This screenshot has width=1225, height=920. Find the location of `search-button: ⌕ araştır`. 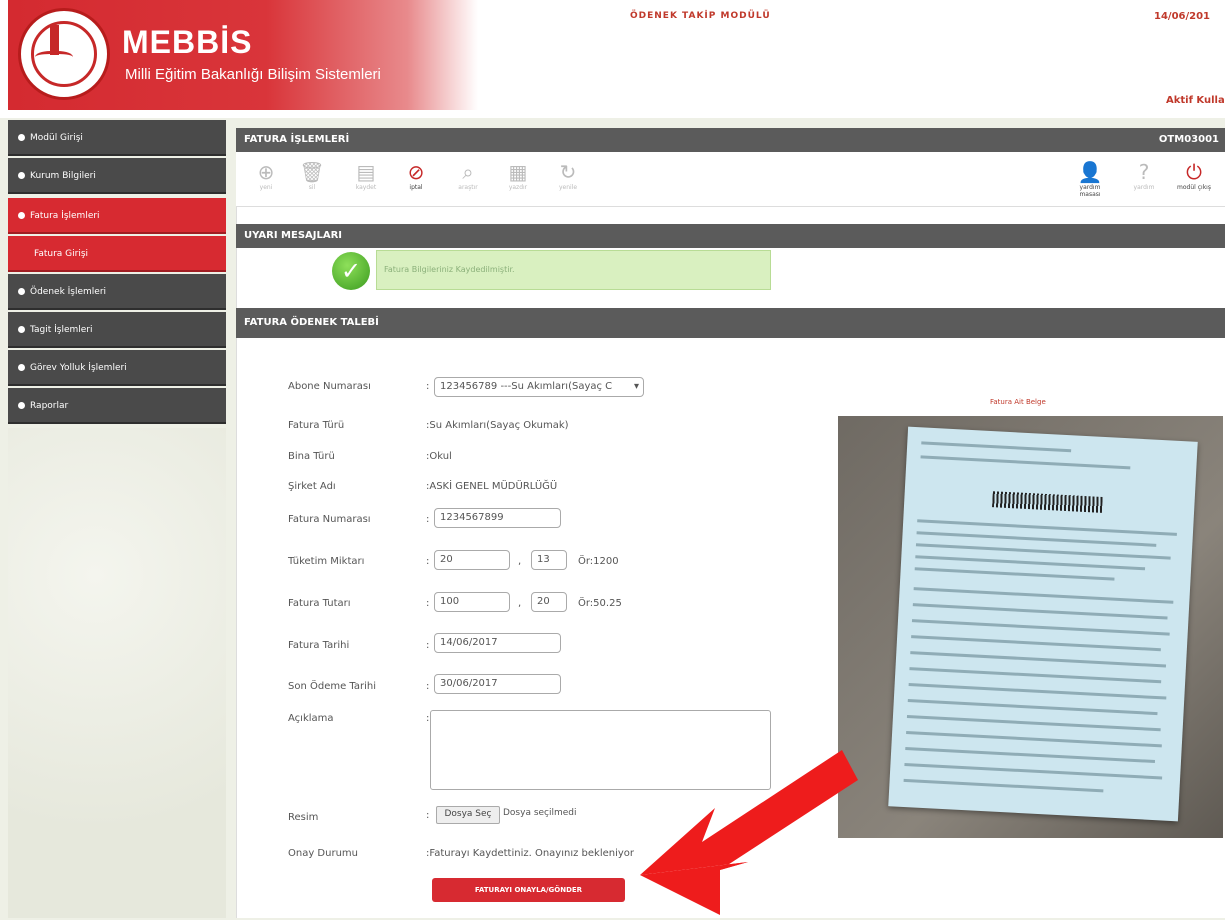

search-button: ⌕ araştır is located at coordinates (468, 175).